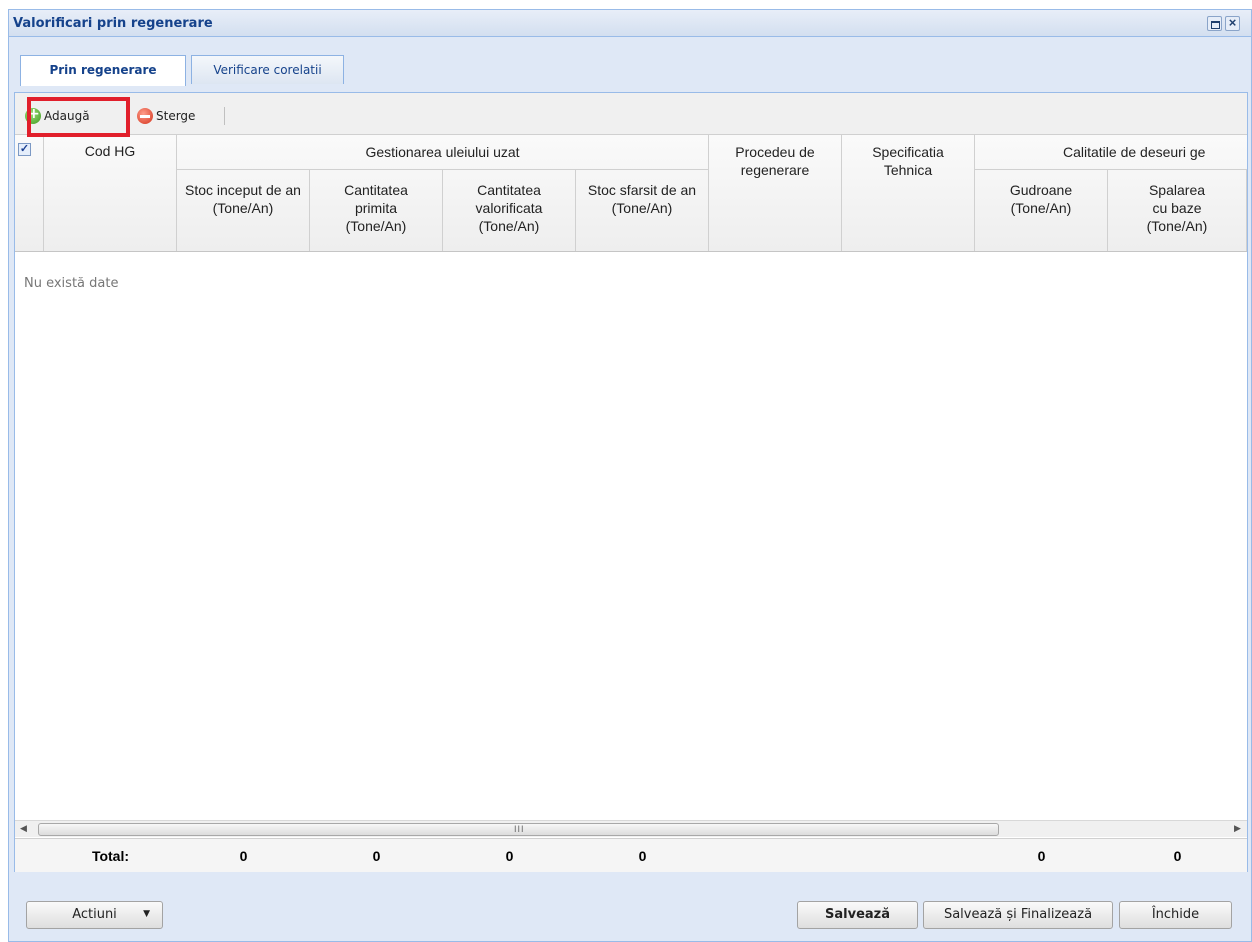 The height and width of the screenshot is (942, 1252). Describe the element at coordinates (1175, 915) in the screenshot. I see `close-button: Închide` at that location.